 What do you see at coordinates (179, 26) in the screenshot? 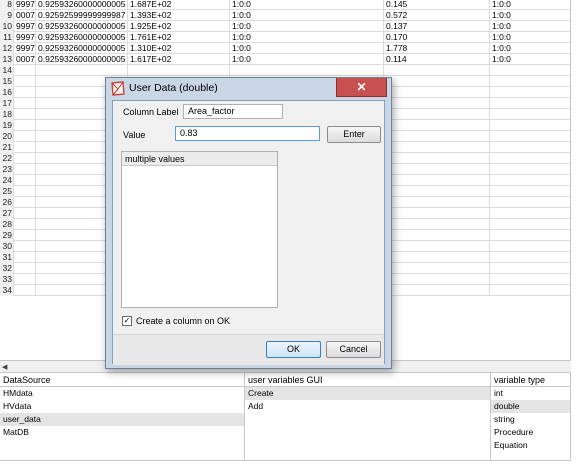
I see `table-cell: 1.925E+02` at bounding box center [179, 26].